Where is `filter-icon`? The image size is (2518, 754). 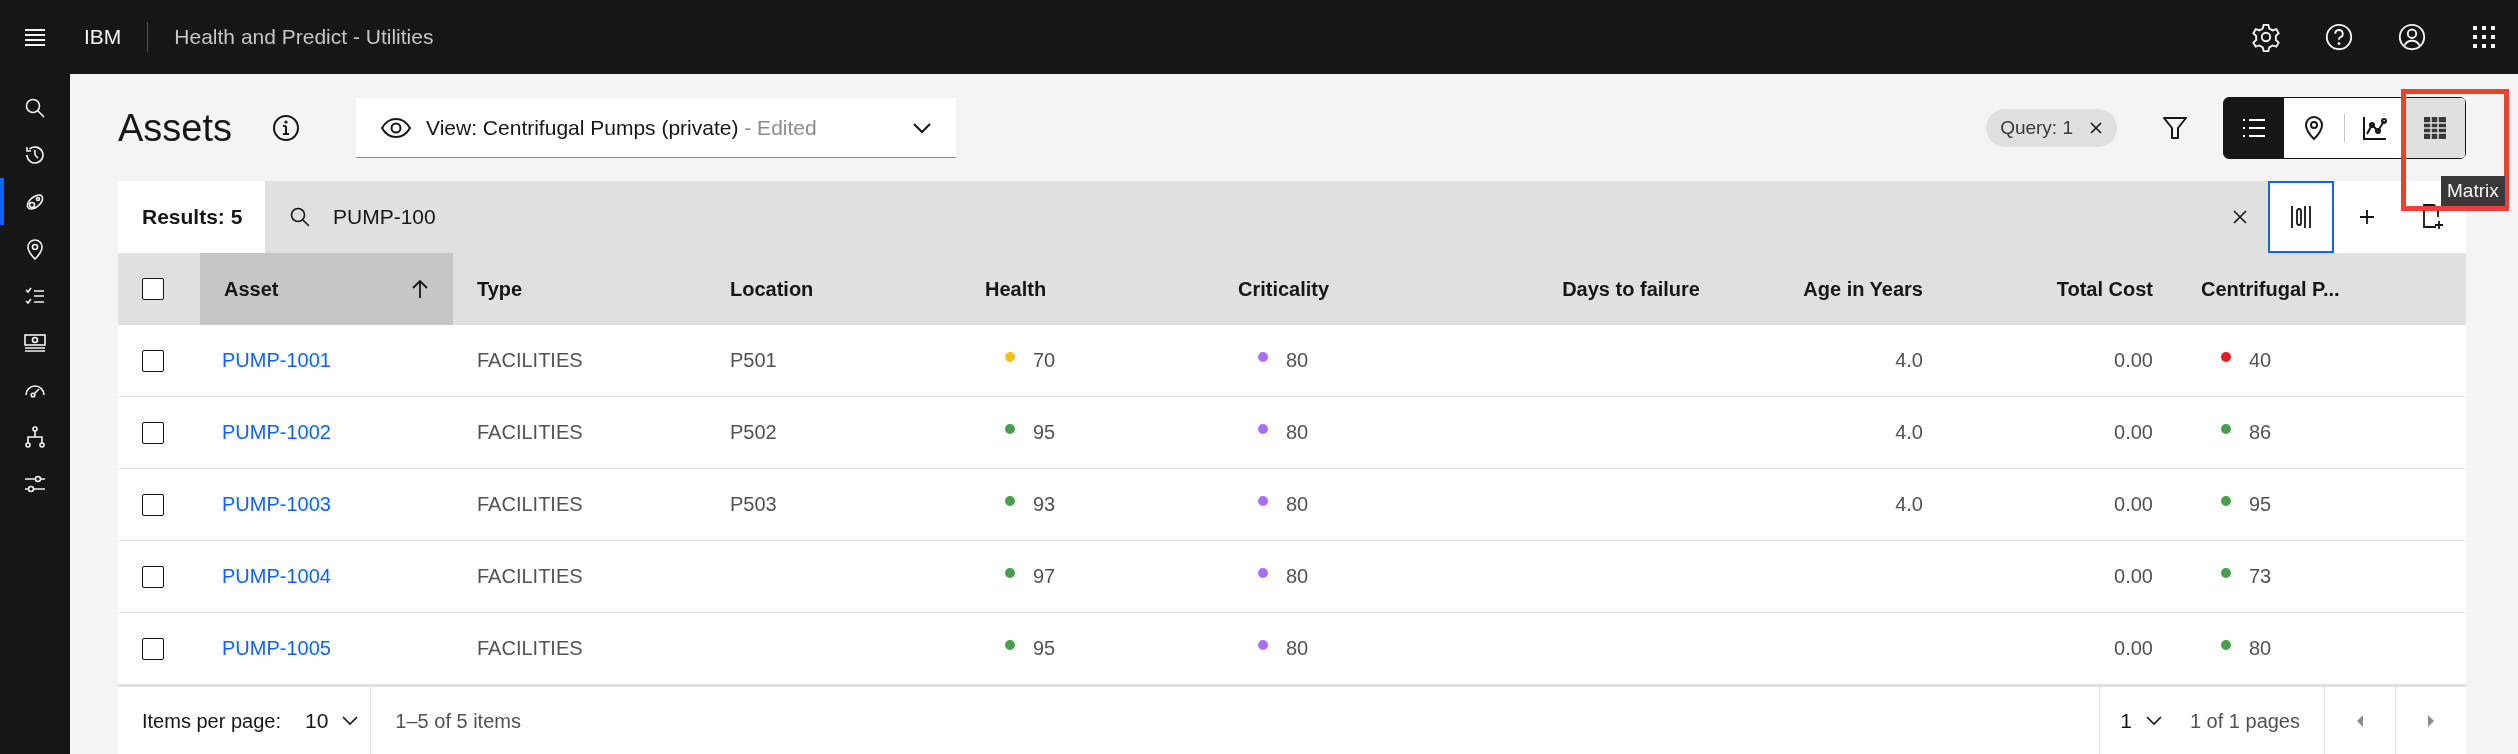 filter-icon is located at coordinates (2175, 128).